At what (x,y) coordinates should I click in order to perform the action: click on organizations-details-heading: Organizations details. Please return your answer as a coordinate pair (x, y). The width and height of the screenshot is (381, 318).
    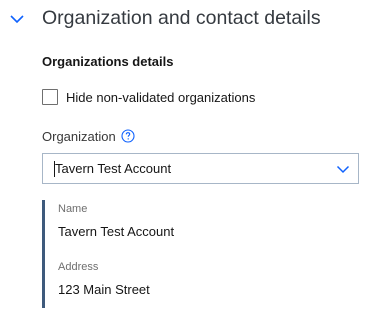
    Looking at the image, I should click on (108, 61).